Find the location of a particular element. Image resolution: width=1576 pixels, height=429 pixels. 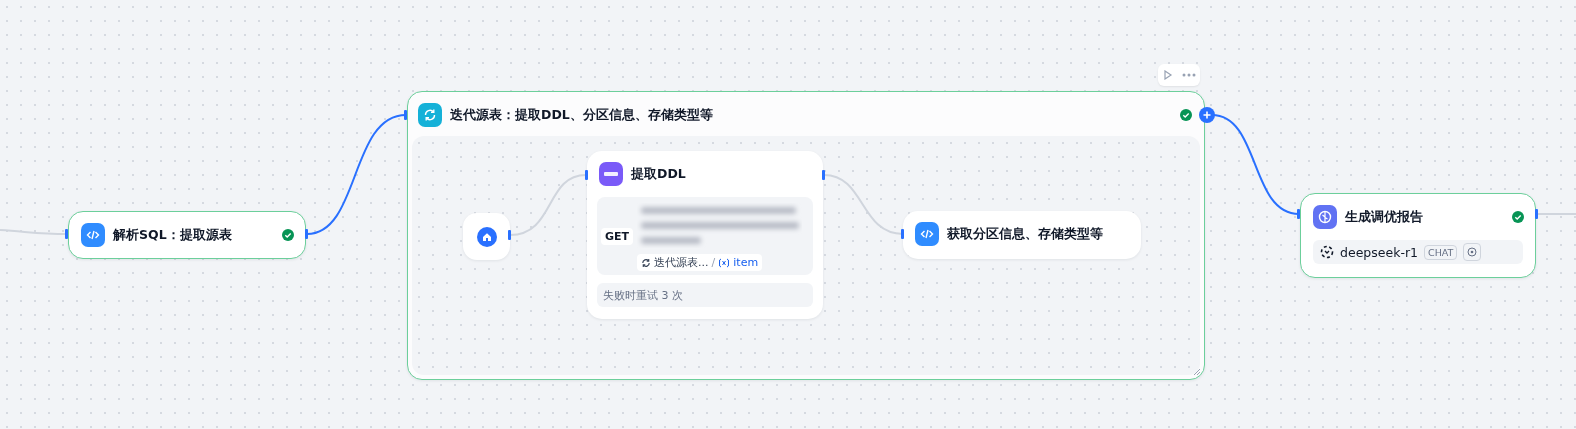

workflow-node: 生成调优报告 deepseek-r1 CHAT is located at coordinates (1418, 235).